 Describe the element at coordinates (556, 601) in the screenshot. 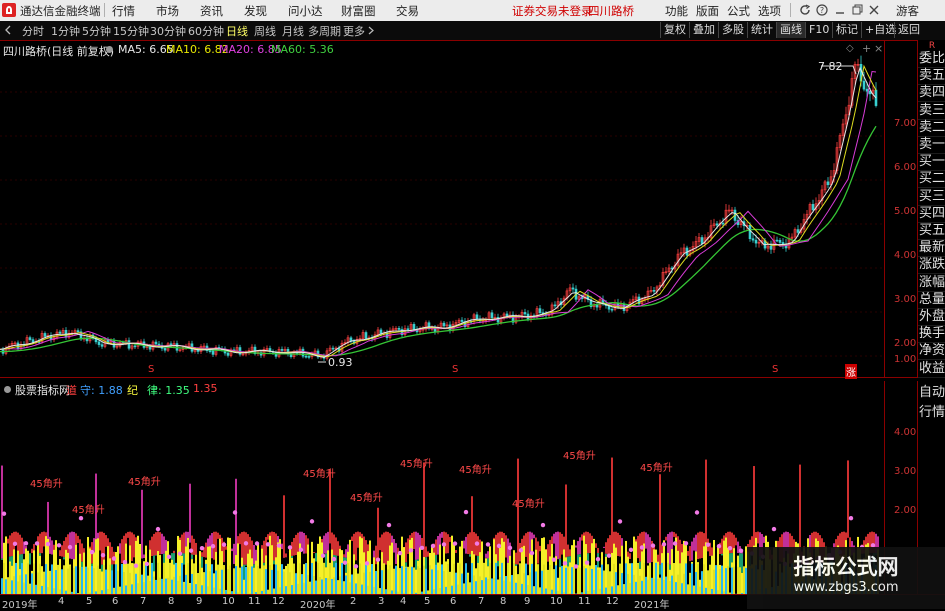

I see `x-tick: 10` at that location.